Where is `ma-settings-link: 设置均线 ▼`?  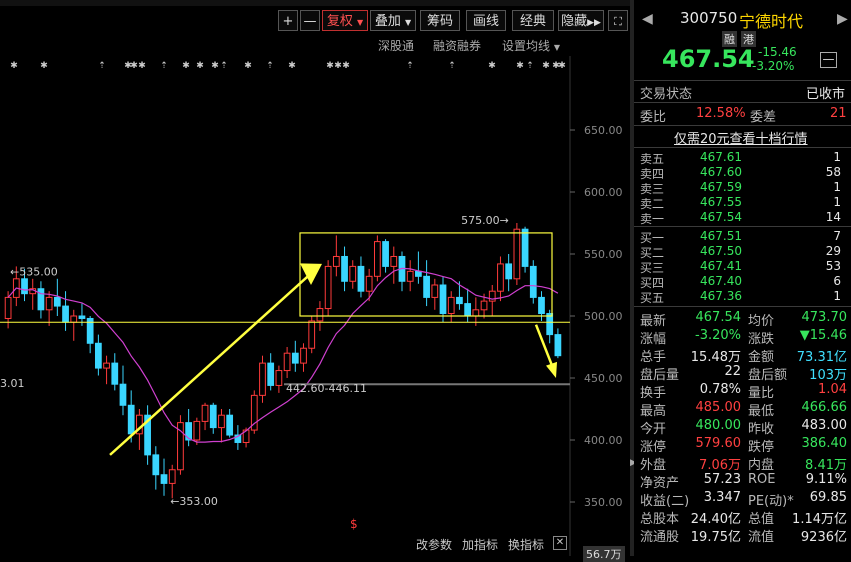 ma-settings-link: 设置均线 ▼ is located at coordinates (531, 45).